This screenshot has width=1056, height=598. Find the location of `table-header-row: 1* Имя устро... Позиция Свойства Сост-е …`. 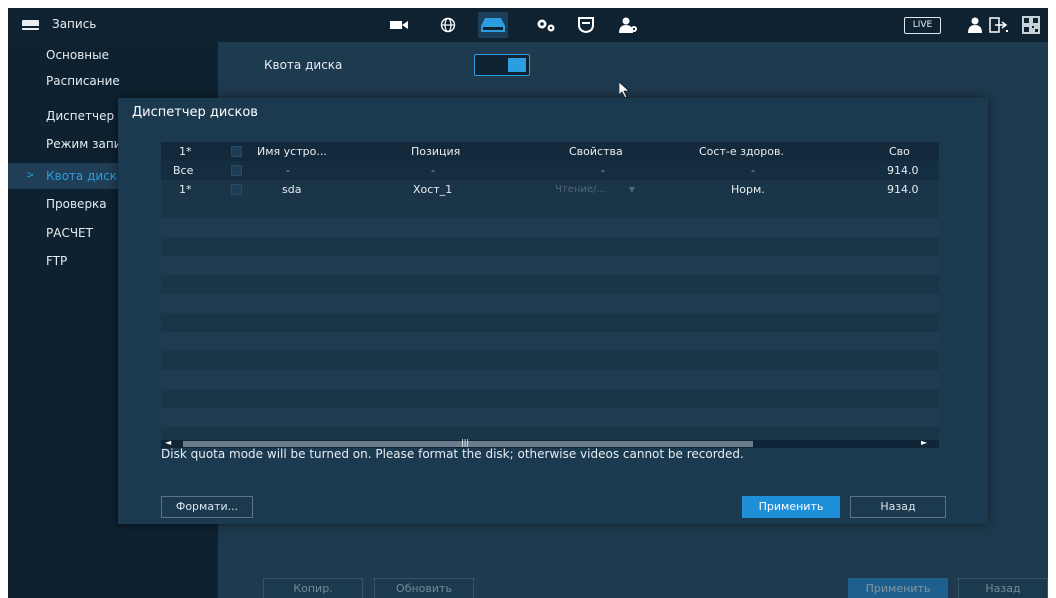

table-header-row: 1* Имя устро... Позиция Свойства Сост-е … is located at coordinates (550, 151).